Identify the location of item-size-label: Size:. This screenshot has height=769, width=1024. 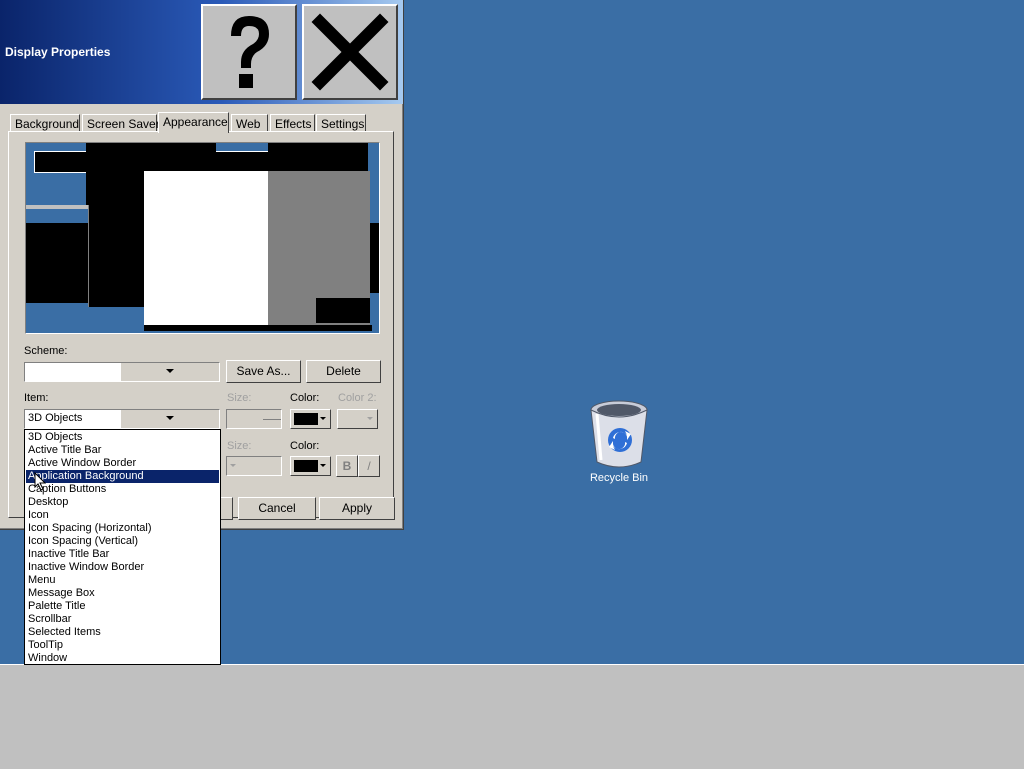
(239, 398).